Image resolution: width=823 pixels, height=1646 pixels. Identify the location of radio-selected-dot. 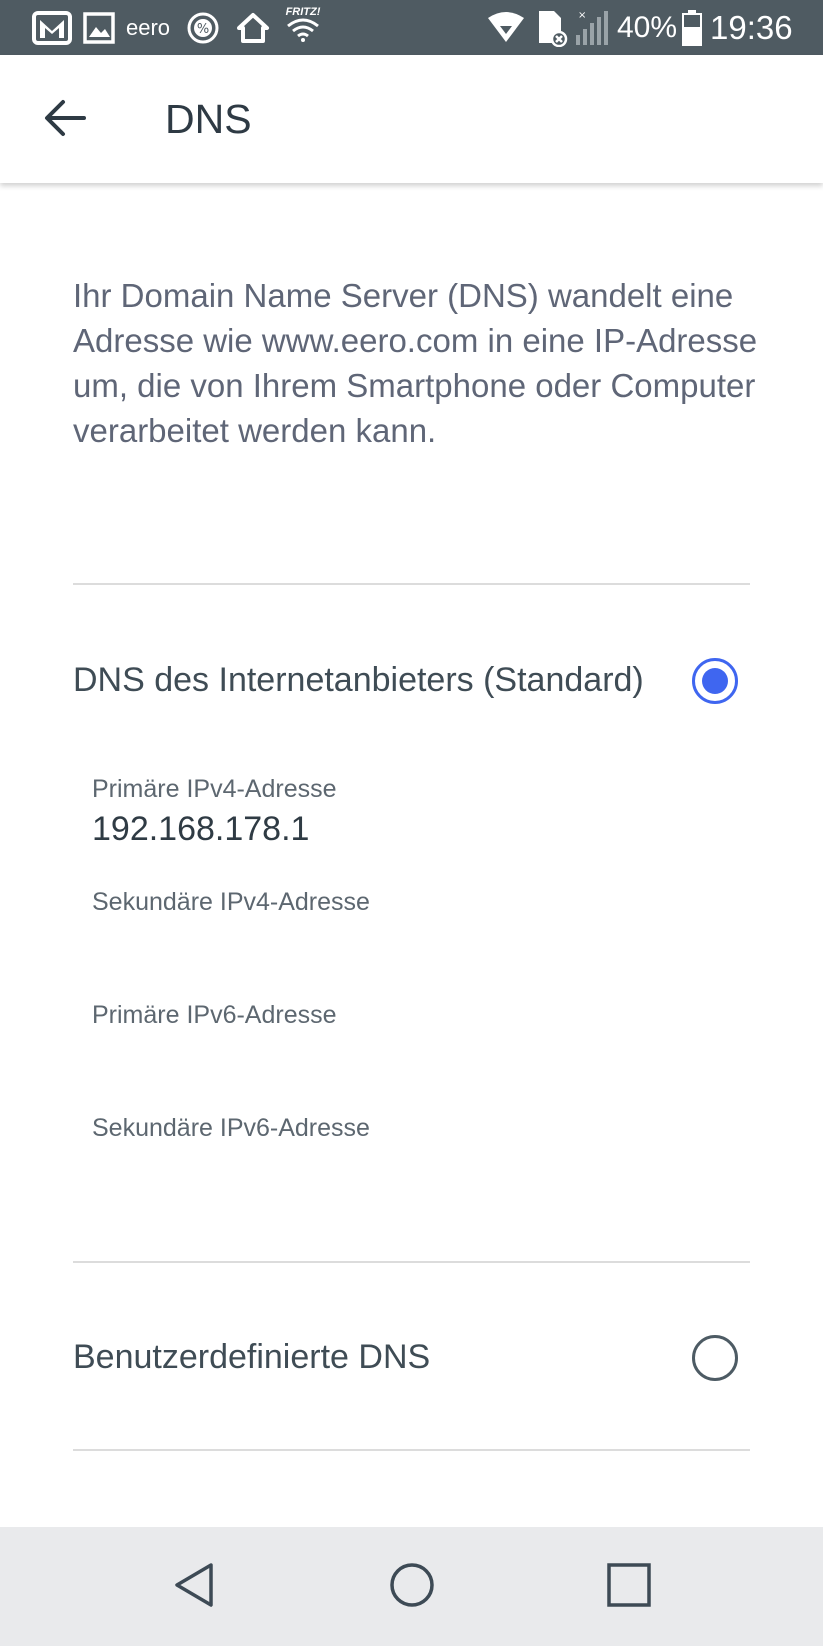
(715, 681).